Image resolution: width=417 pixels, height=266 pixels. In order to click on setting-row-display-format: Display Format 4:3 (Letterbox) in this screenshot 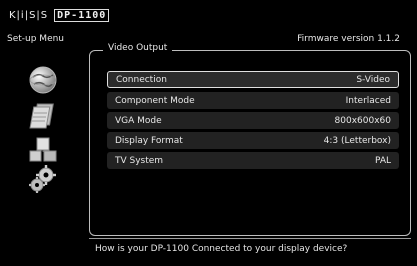, I will do `click(253, 140)`.